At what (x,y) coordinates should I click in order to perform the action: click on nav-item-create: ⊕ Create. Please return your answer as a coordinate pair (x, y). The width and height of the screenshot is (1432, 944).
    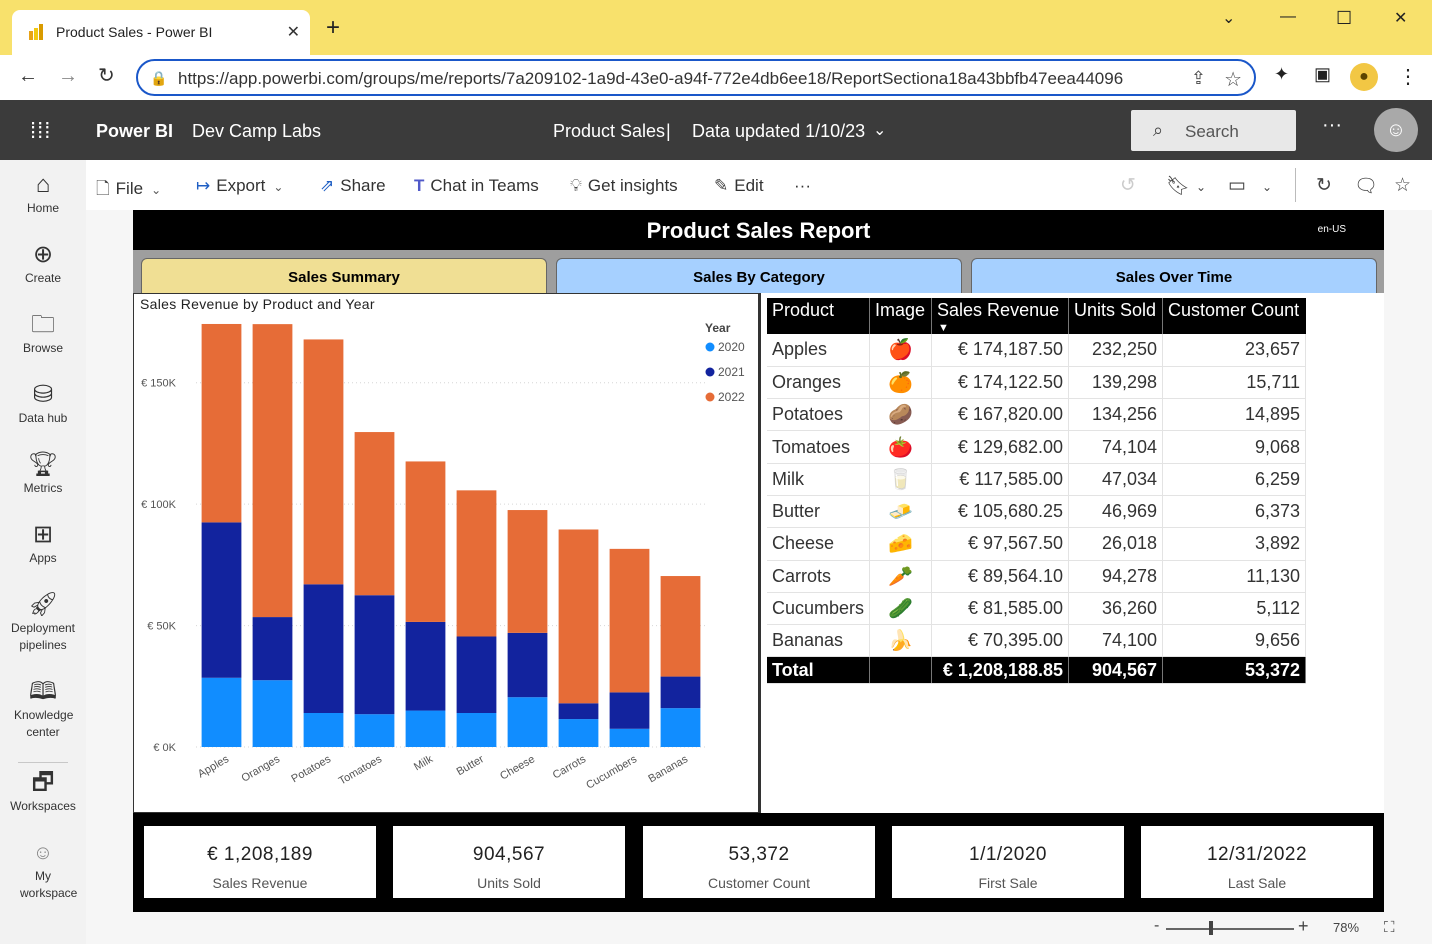
    Looking at the image, I should click on (43, 263).